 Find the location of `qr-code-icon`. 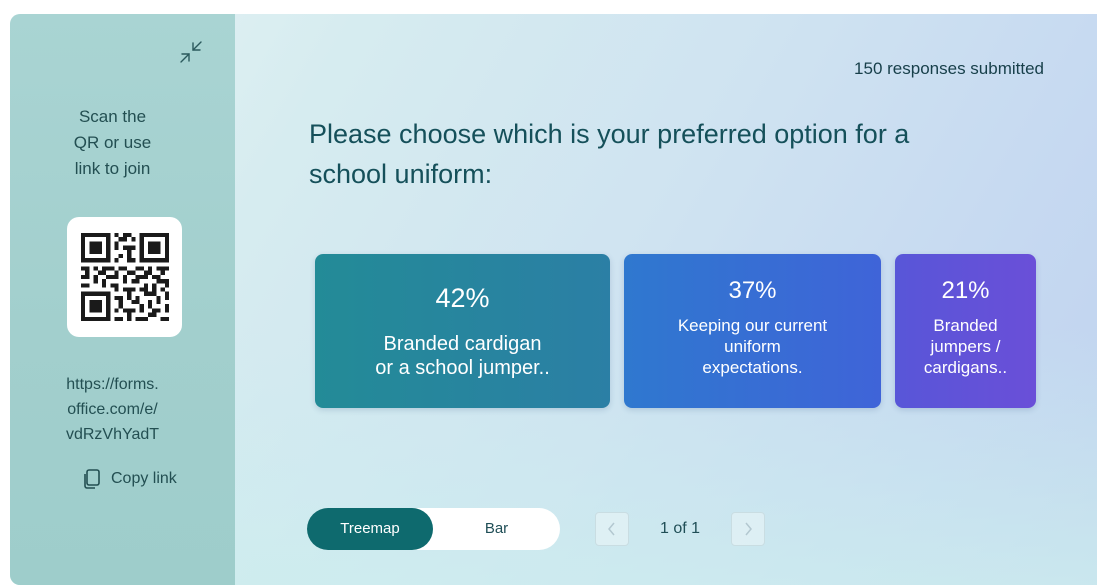

qr-code-icon is located at coordinates (124, 277).